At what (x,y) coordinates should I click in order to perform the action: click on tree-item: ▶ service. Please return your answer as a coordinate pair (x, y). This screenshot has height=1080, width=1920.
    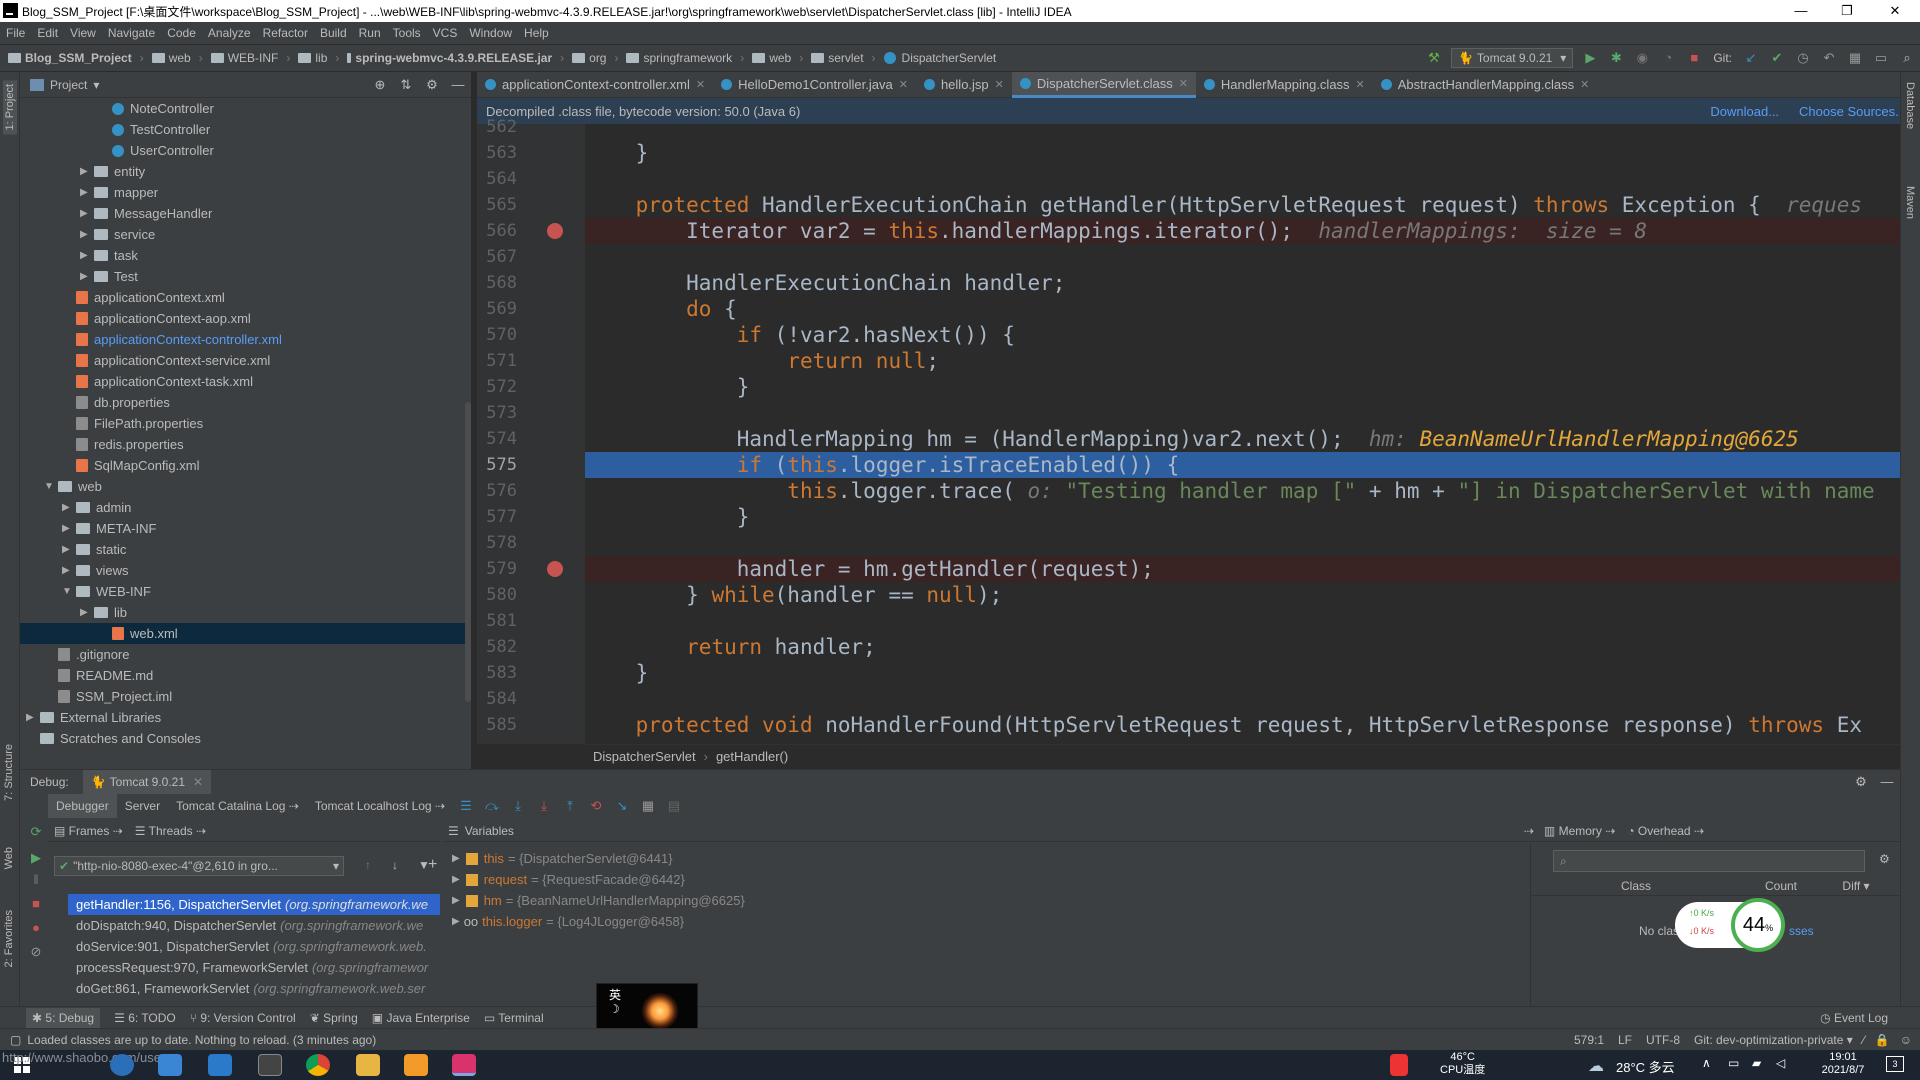
    Looking at the image, I should click on (242, 234).